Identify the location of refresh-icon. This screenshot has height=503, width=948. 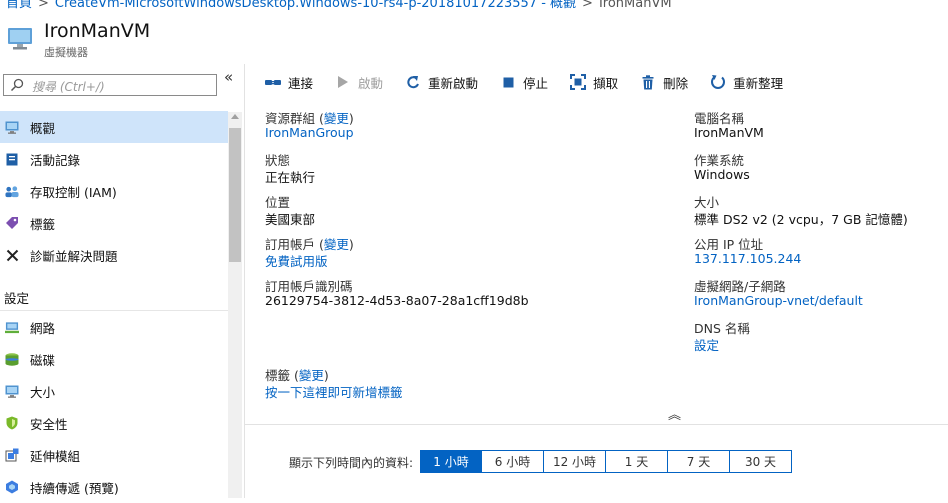
(718, 82).